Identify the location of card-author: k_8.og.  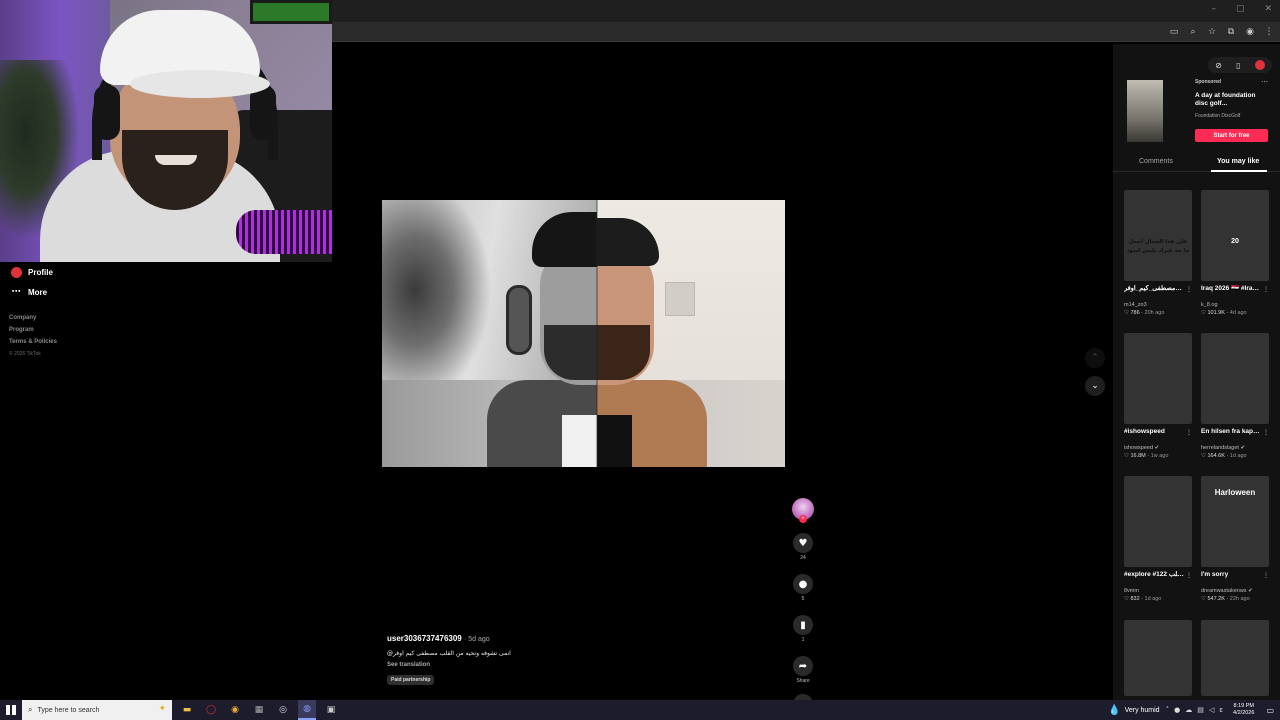
(1234, 305).